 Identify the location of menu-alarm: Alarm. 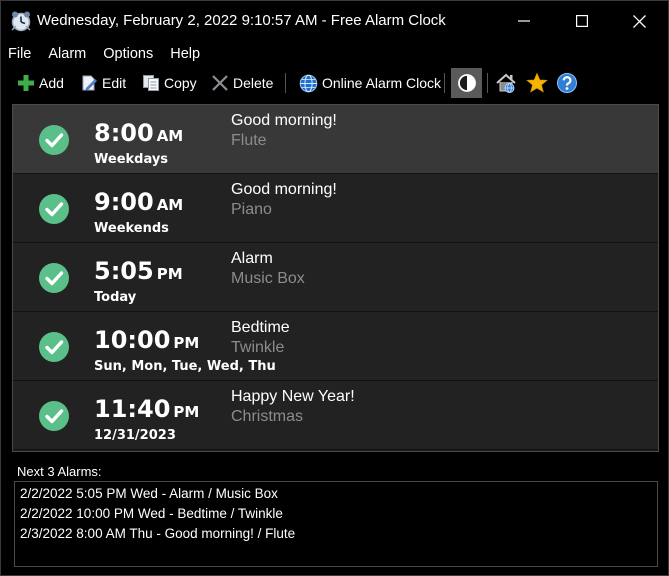
(67, 54).